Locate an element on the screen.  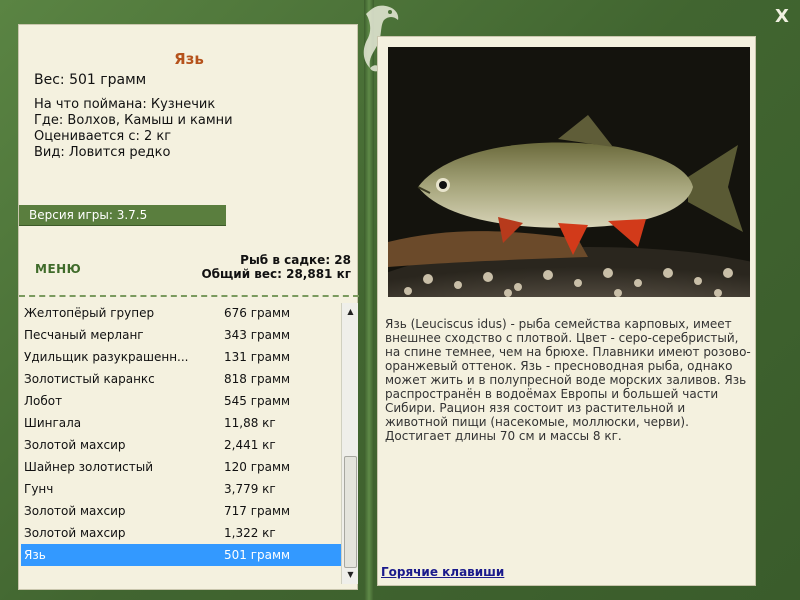
chevron-down-icon: ▼ is located at coordinates (350, 575).